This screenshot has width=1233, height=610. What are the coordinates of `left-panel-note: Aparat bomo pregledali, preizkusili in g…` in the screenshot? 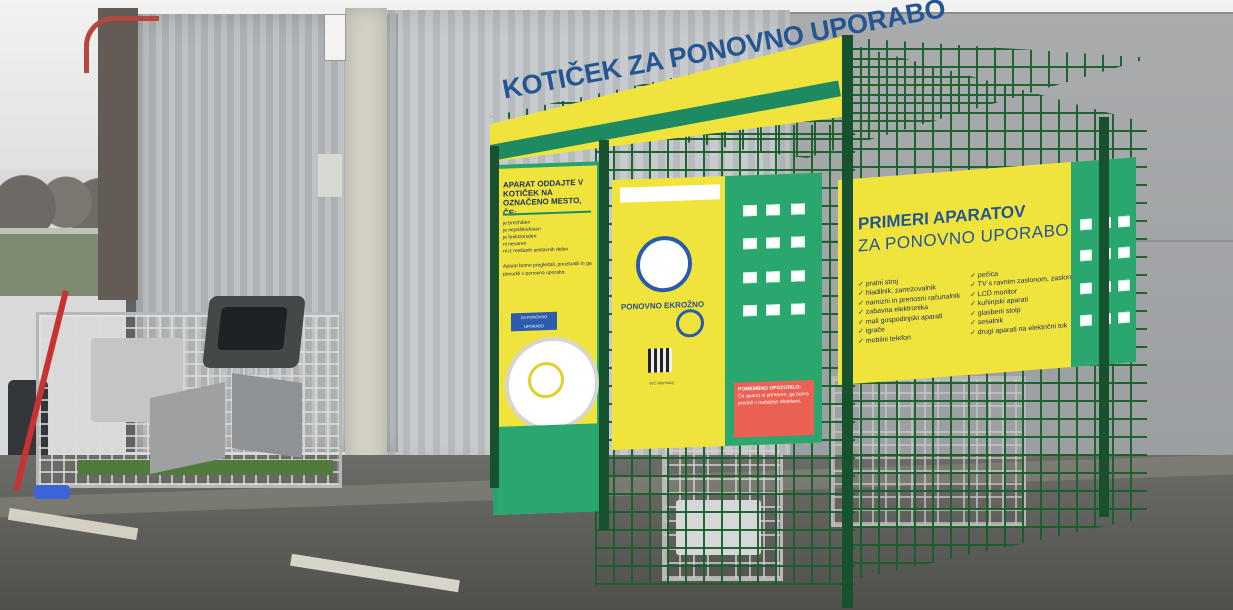 It's located at (547, 269).